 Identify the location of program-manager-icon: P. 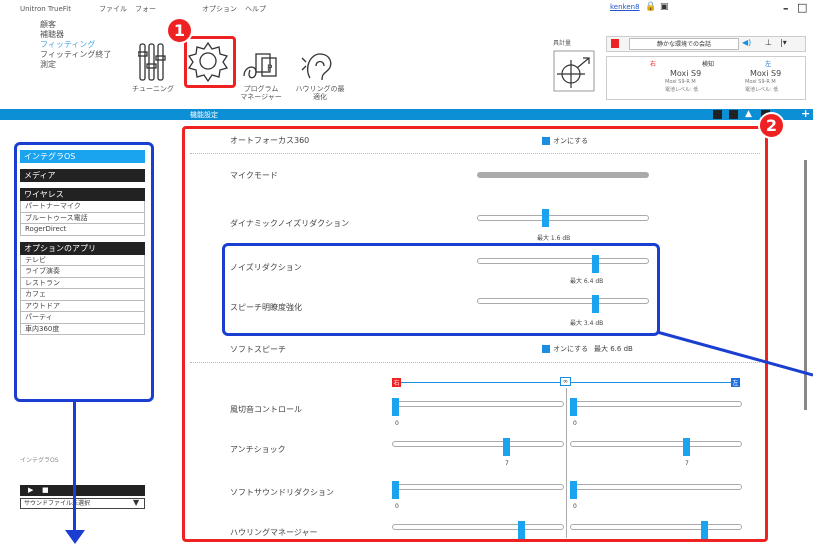
(260, 67).